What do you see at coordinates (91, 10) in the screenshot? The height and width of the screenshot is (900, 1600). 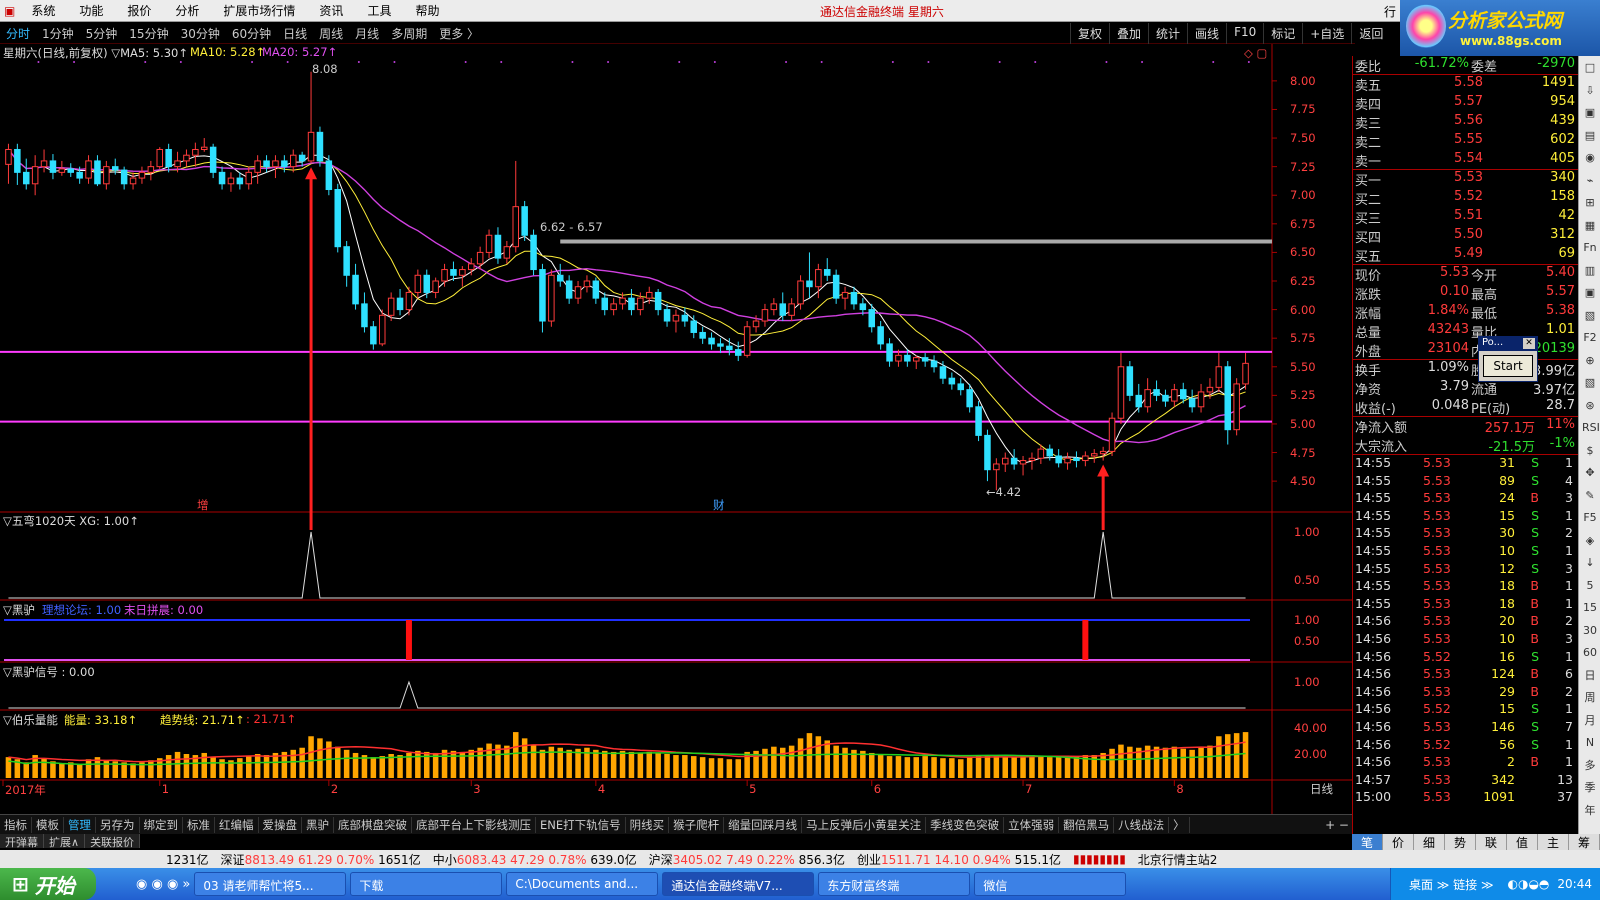 I see `menu-function: 功能` at bounding box center [91, 10].